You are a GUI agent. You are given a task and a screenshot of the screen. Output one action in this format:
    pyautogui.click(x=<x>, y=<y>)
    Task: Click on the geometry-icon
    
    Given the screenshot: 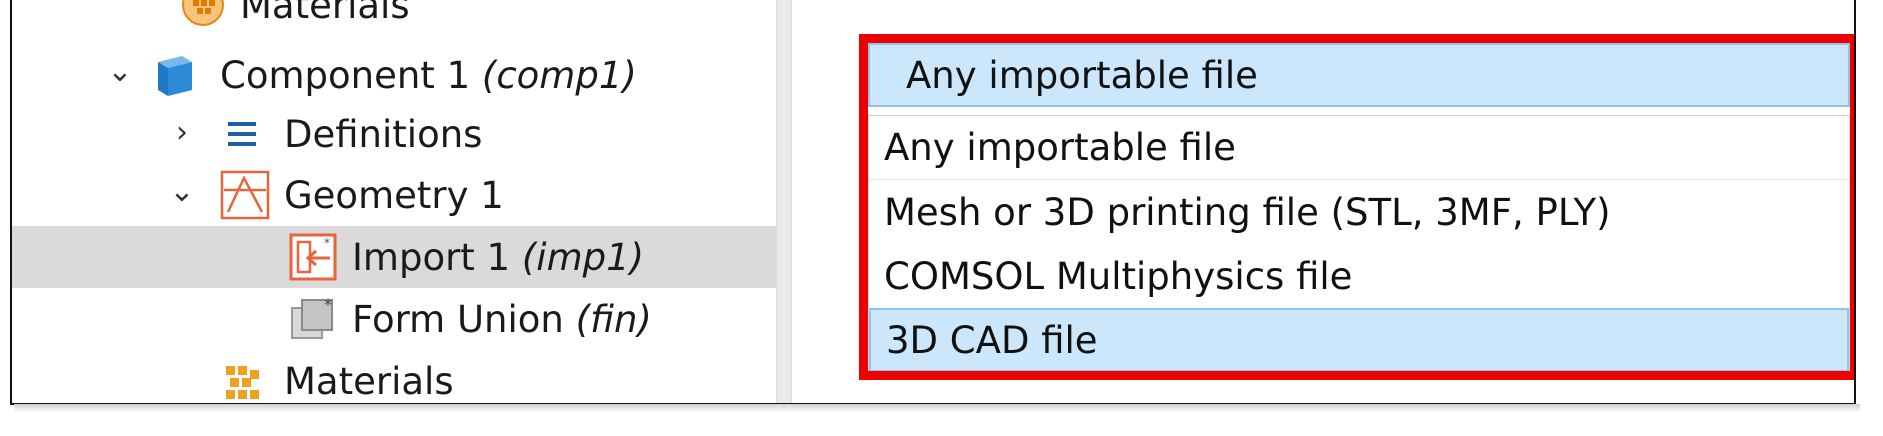 What is the action you would take?
    pyautogui.click(x=245, y=195)
    